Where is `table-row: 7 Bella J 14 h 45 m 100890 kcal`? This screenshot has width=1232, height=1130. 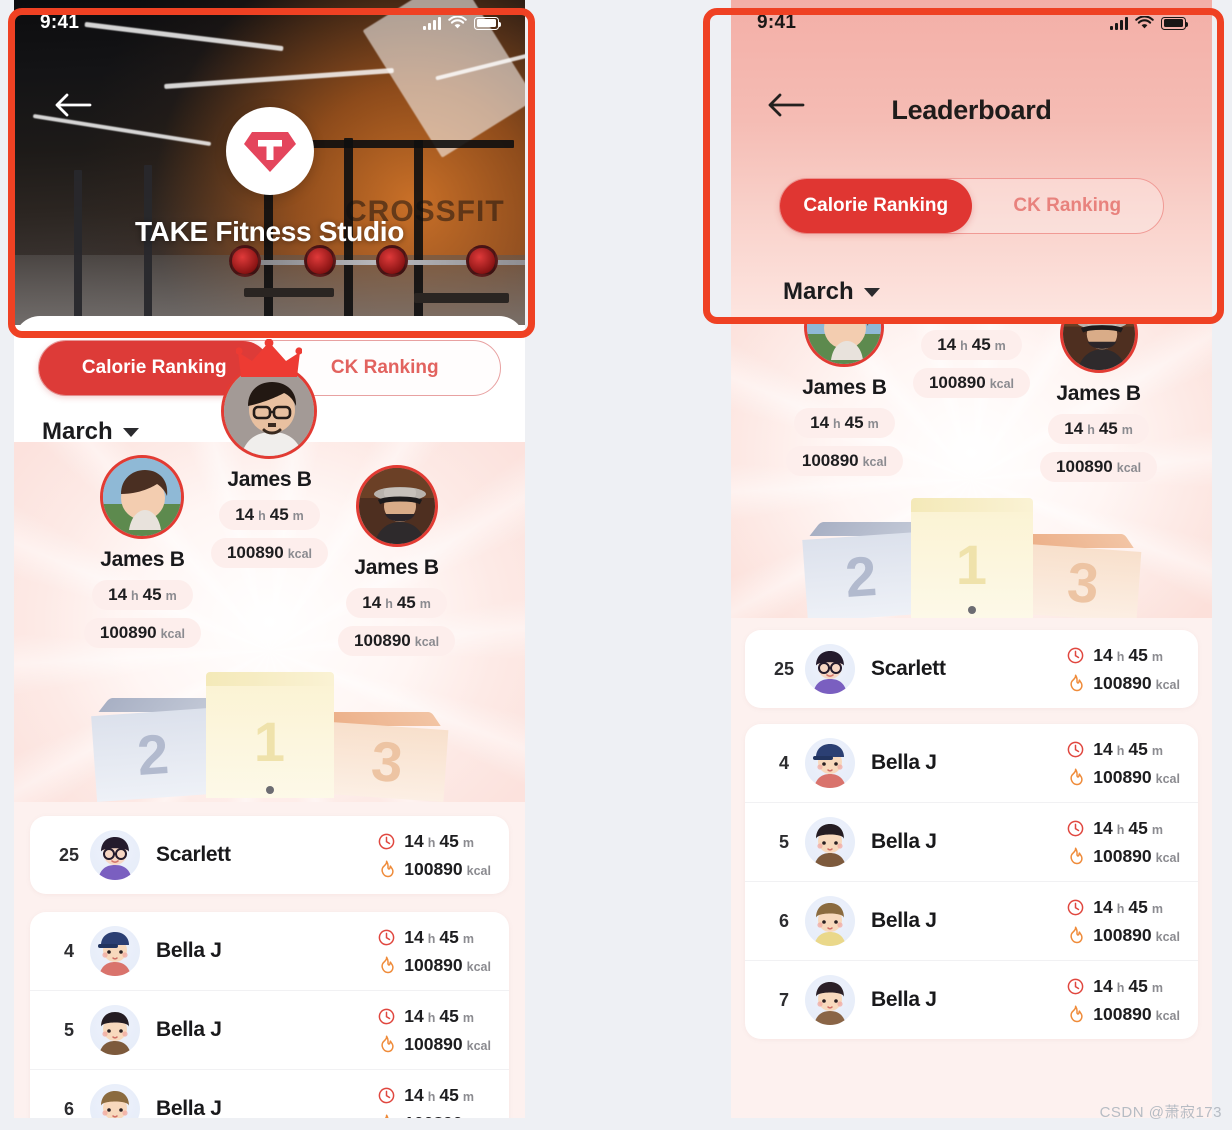 table-row: 7 Bella J 14 h 45 m 100890 kcal is located at coordinates (971, 999).